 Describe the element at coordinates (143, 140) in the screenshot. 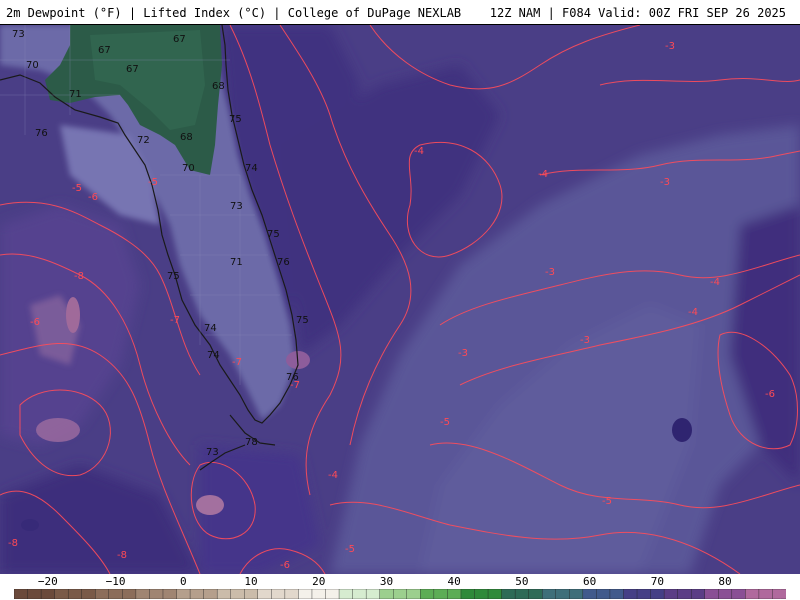

I see `dewpoint-label: 72` at that location.